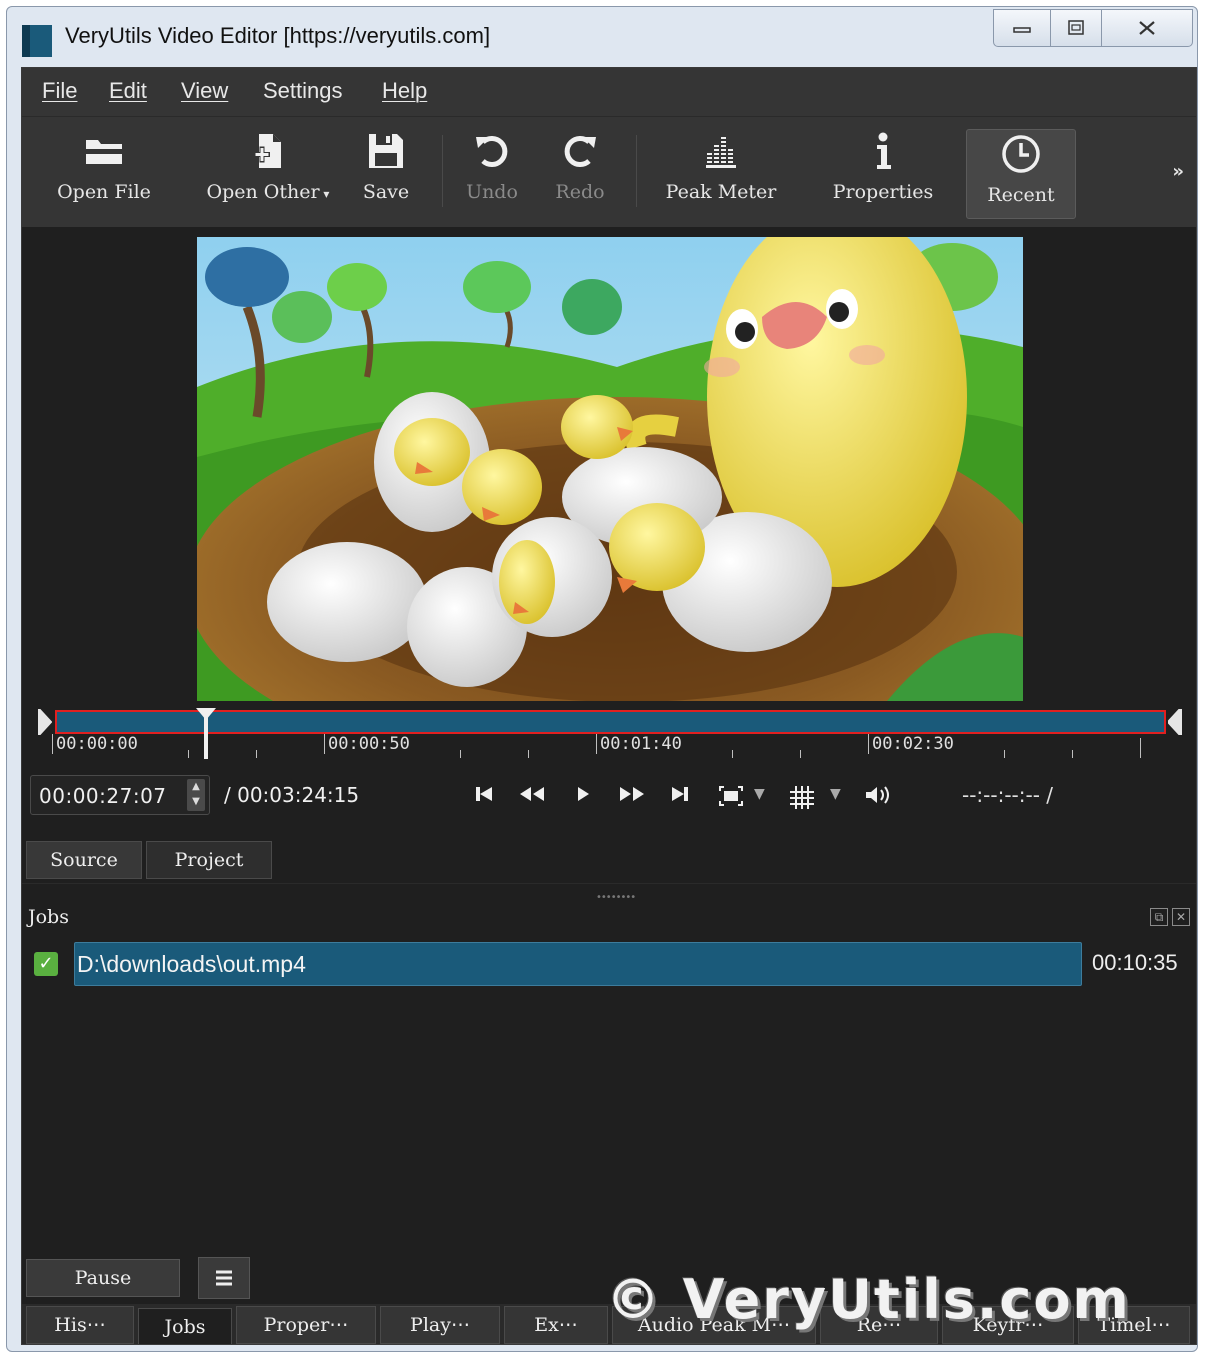 The width and height of the screenshot is (1208, 1356). Describe the element at coordinates (583, 794) in the screenshot. I see `play-icon` at that location.